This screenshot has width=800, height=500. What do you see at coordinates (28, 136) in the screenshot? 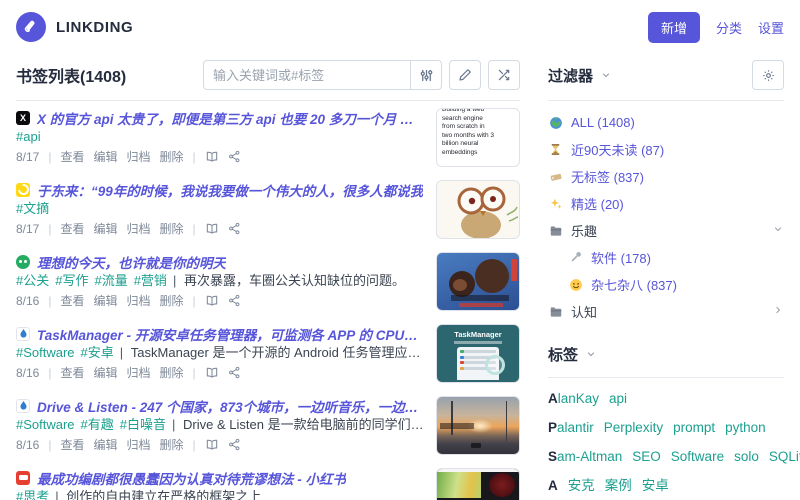
I see `bookmark-tag: #api` at bounding box center [28, 136].